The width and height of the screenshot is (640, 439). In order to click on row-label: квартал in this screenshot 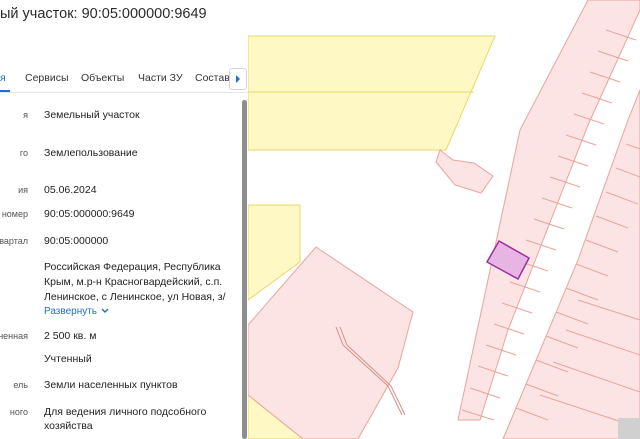, I will do `click(14, 241)`.